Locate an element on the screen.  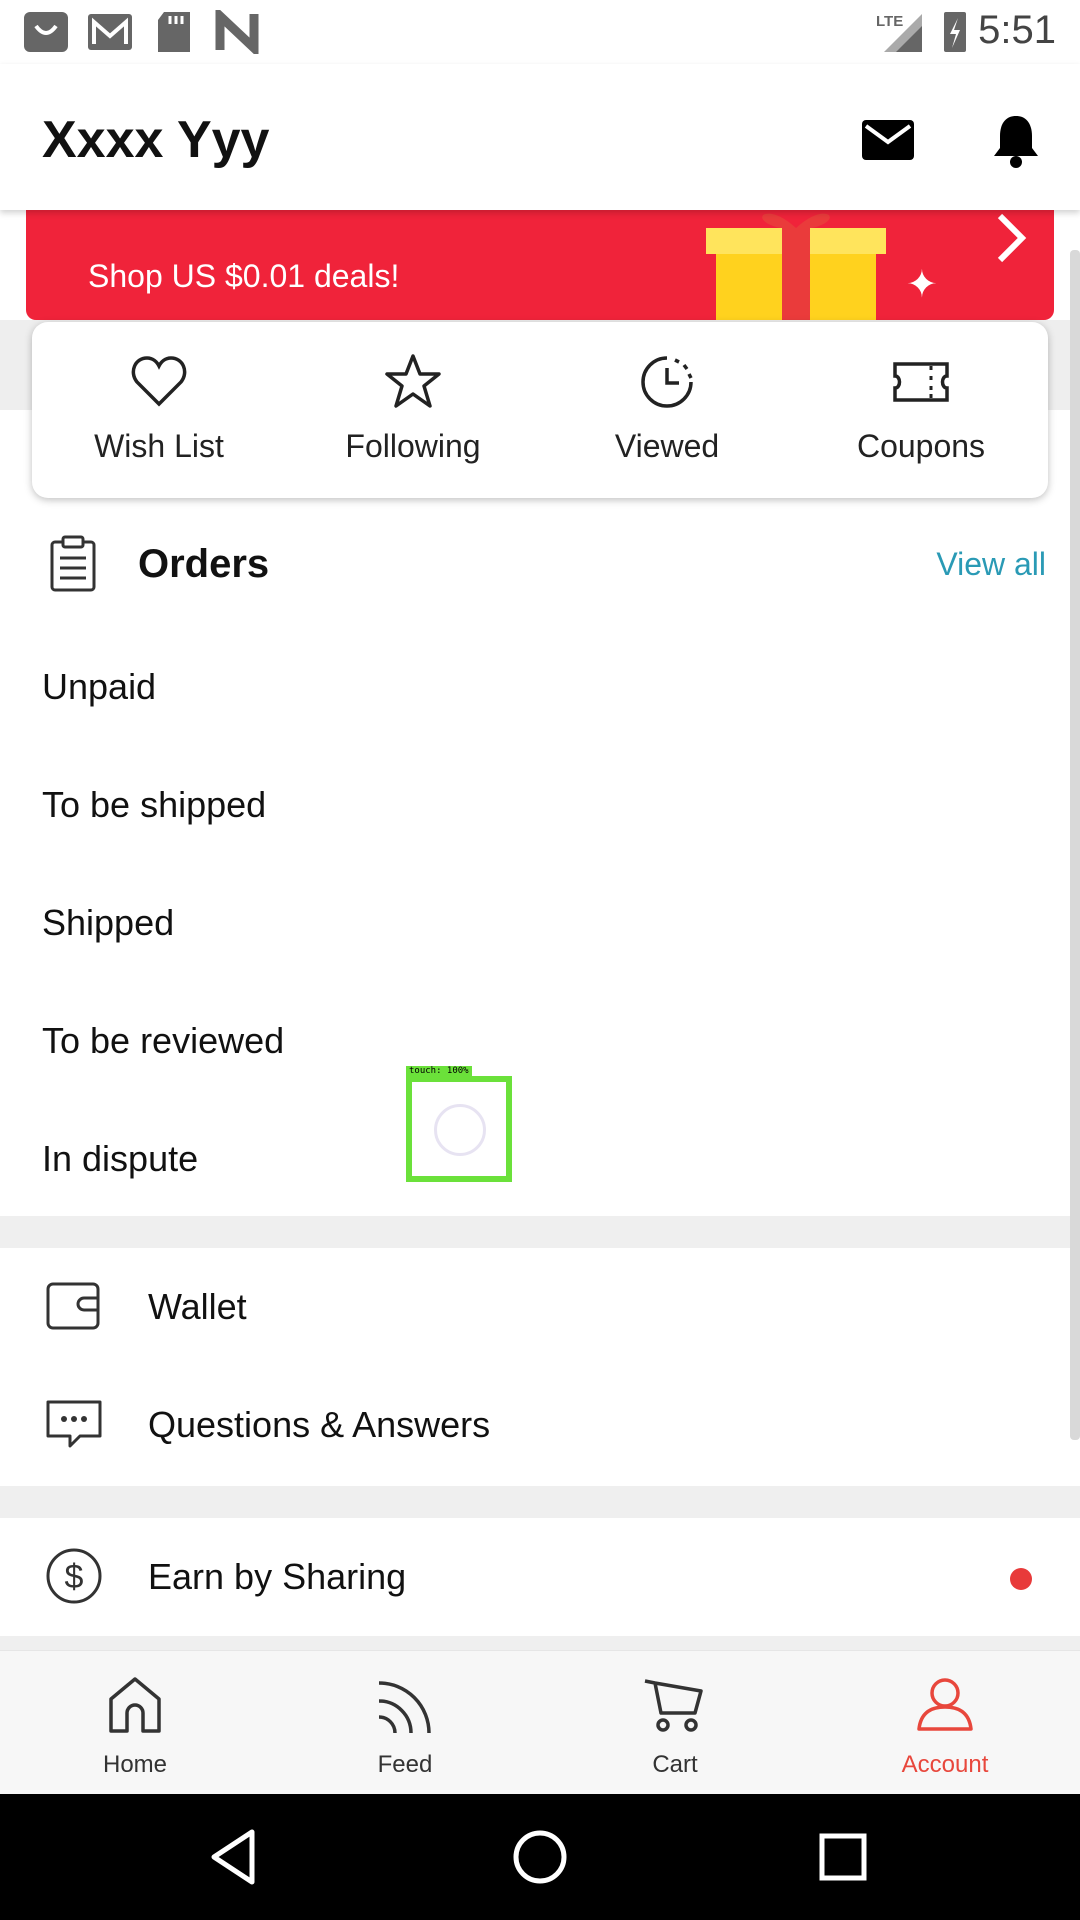
touch-point is located at coordinates (460, 1130).